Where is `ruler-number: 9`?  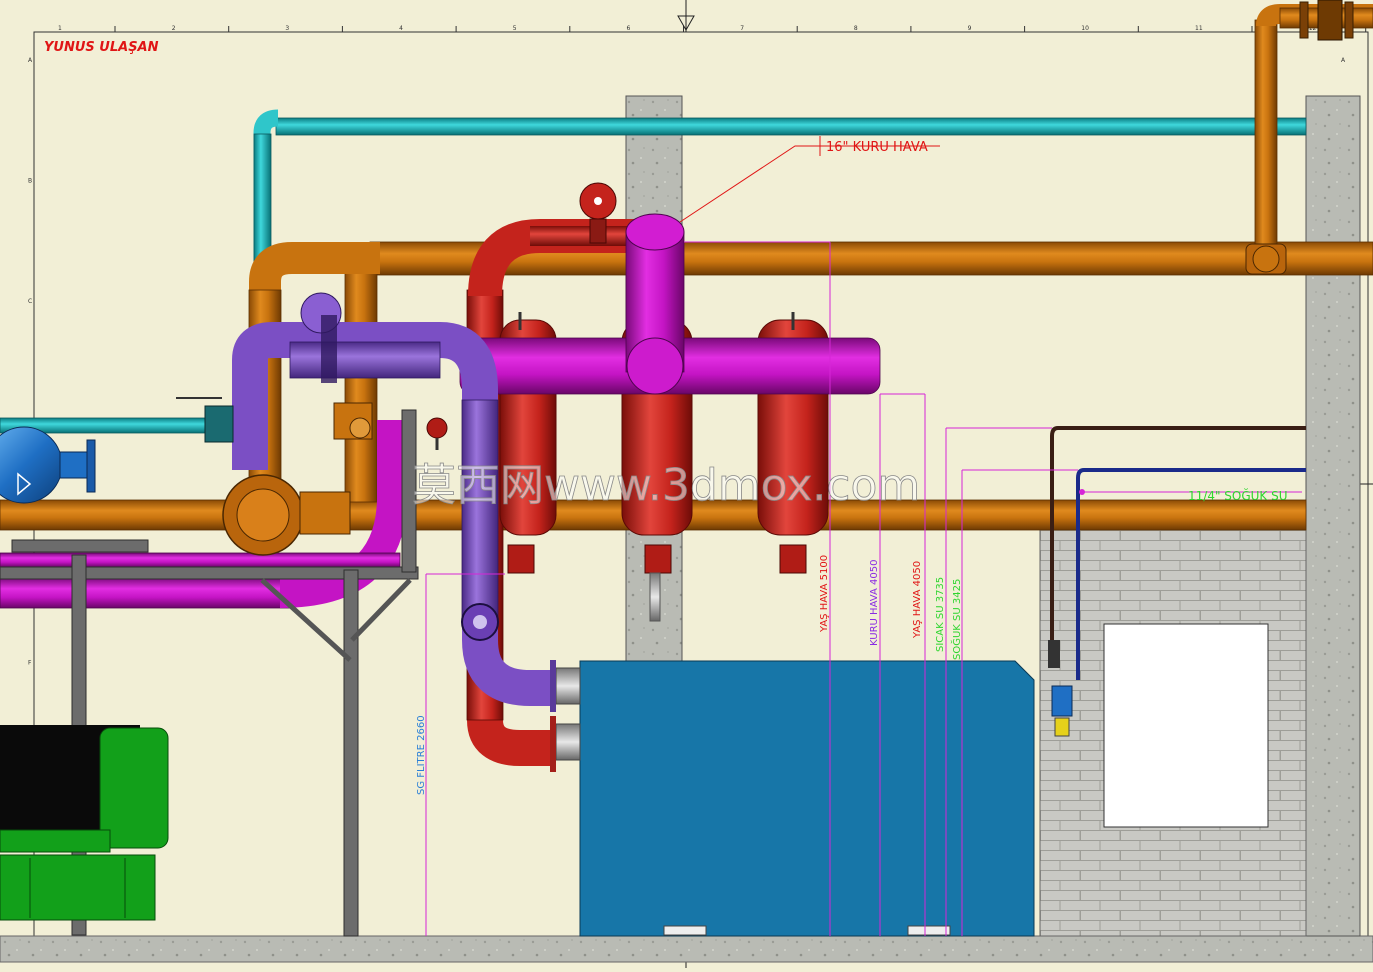
ruler-number: 9 is located at coordinates (970, 28).